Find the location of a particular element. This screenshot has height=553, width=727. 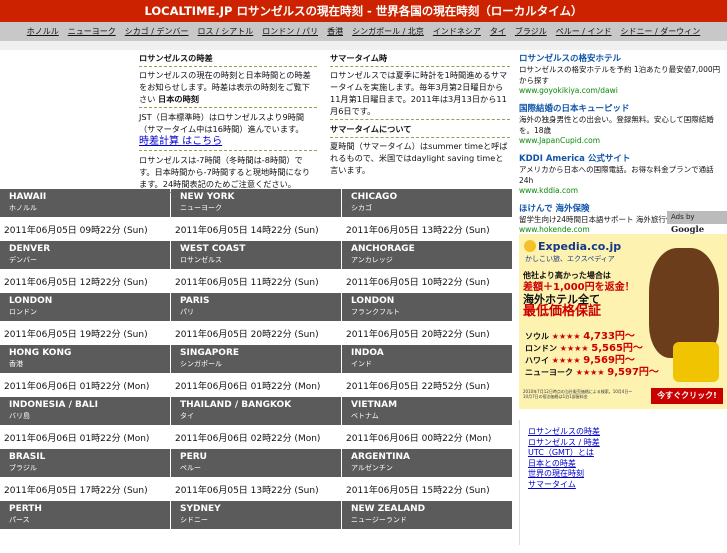

nav-link: ホノルル is located at coordinates (43, 31).